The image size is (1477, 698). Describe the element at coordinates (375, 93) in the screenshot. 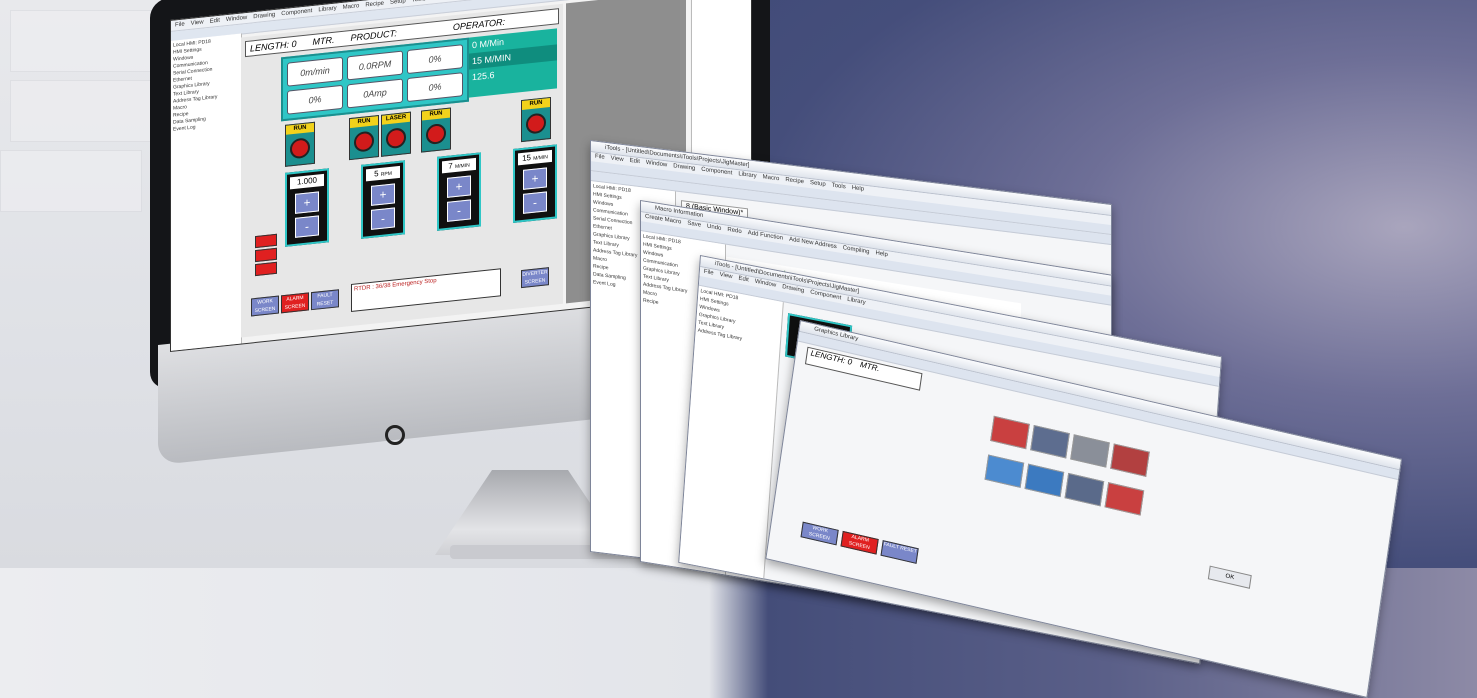

I see `amp-gauge: 0Amp` at that location.